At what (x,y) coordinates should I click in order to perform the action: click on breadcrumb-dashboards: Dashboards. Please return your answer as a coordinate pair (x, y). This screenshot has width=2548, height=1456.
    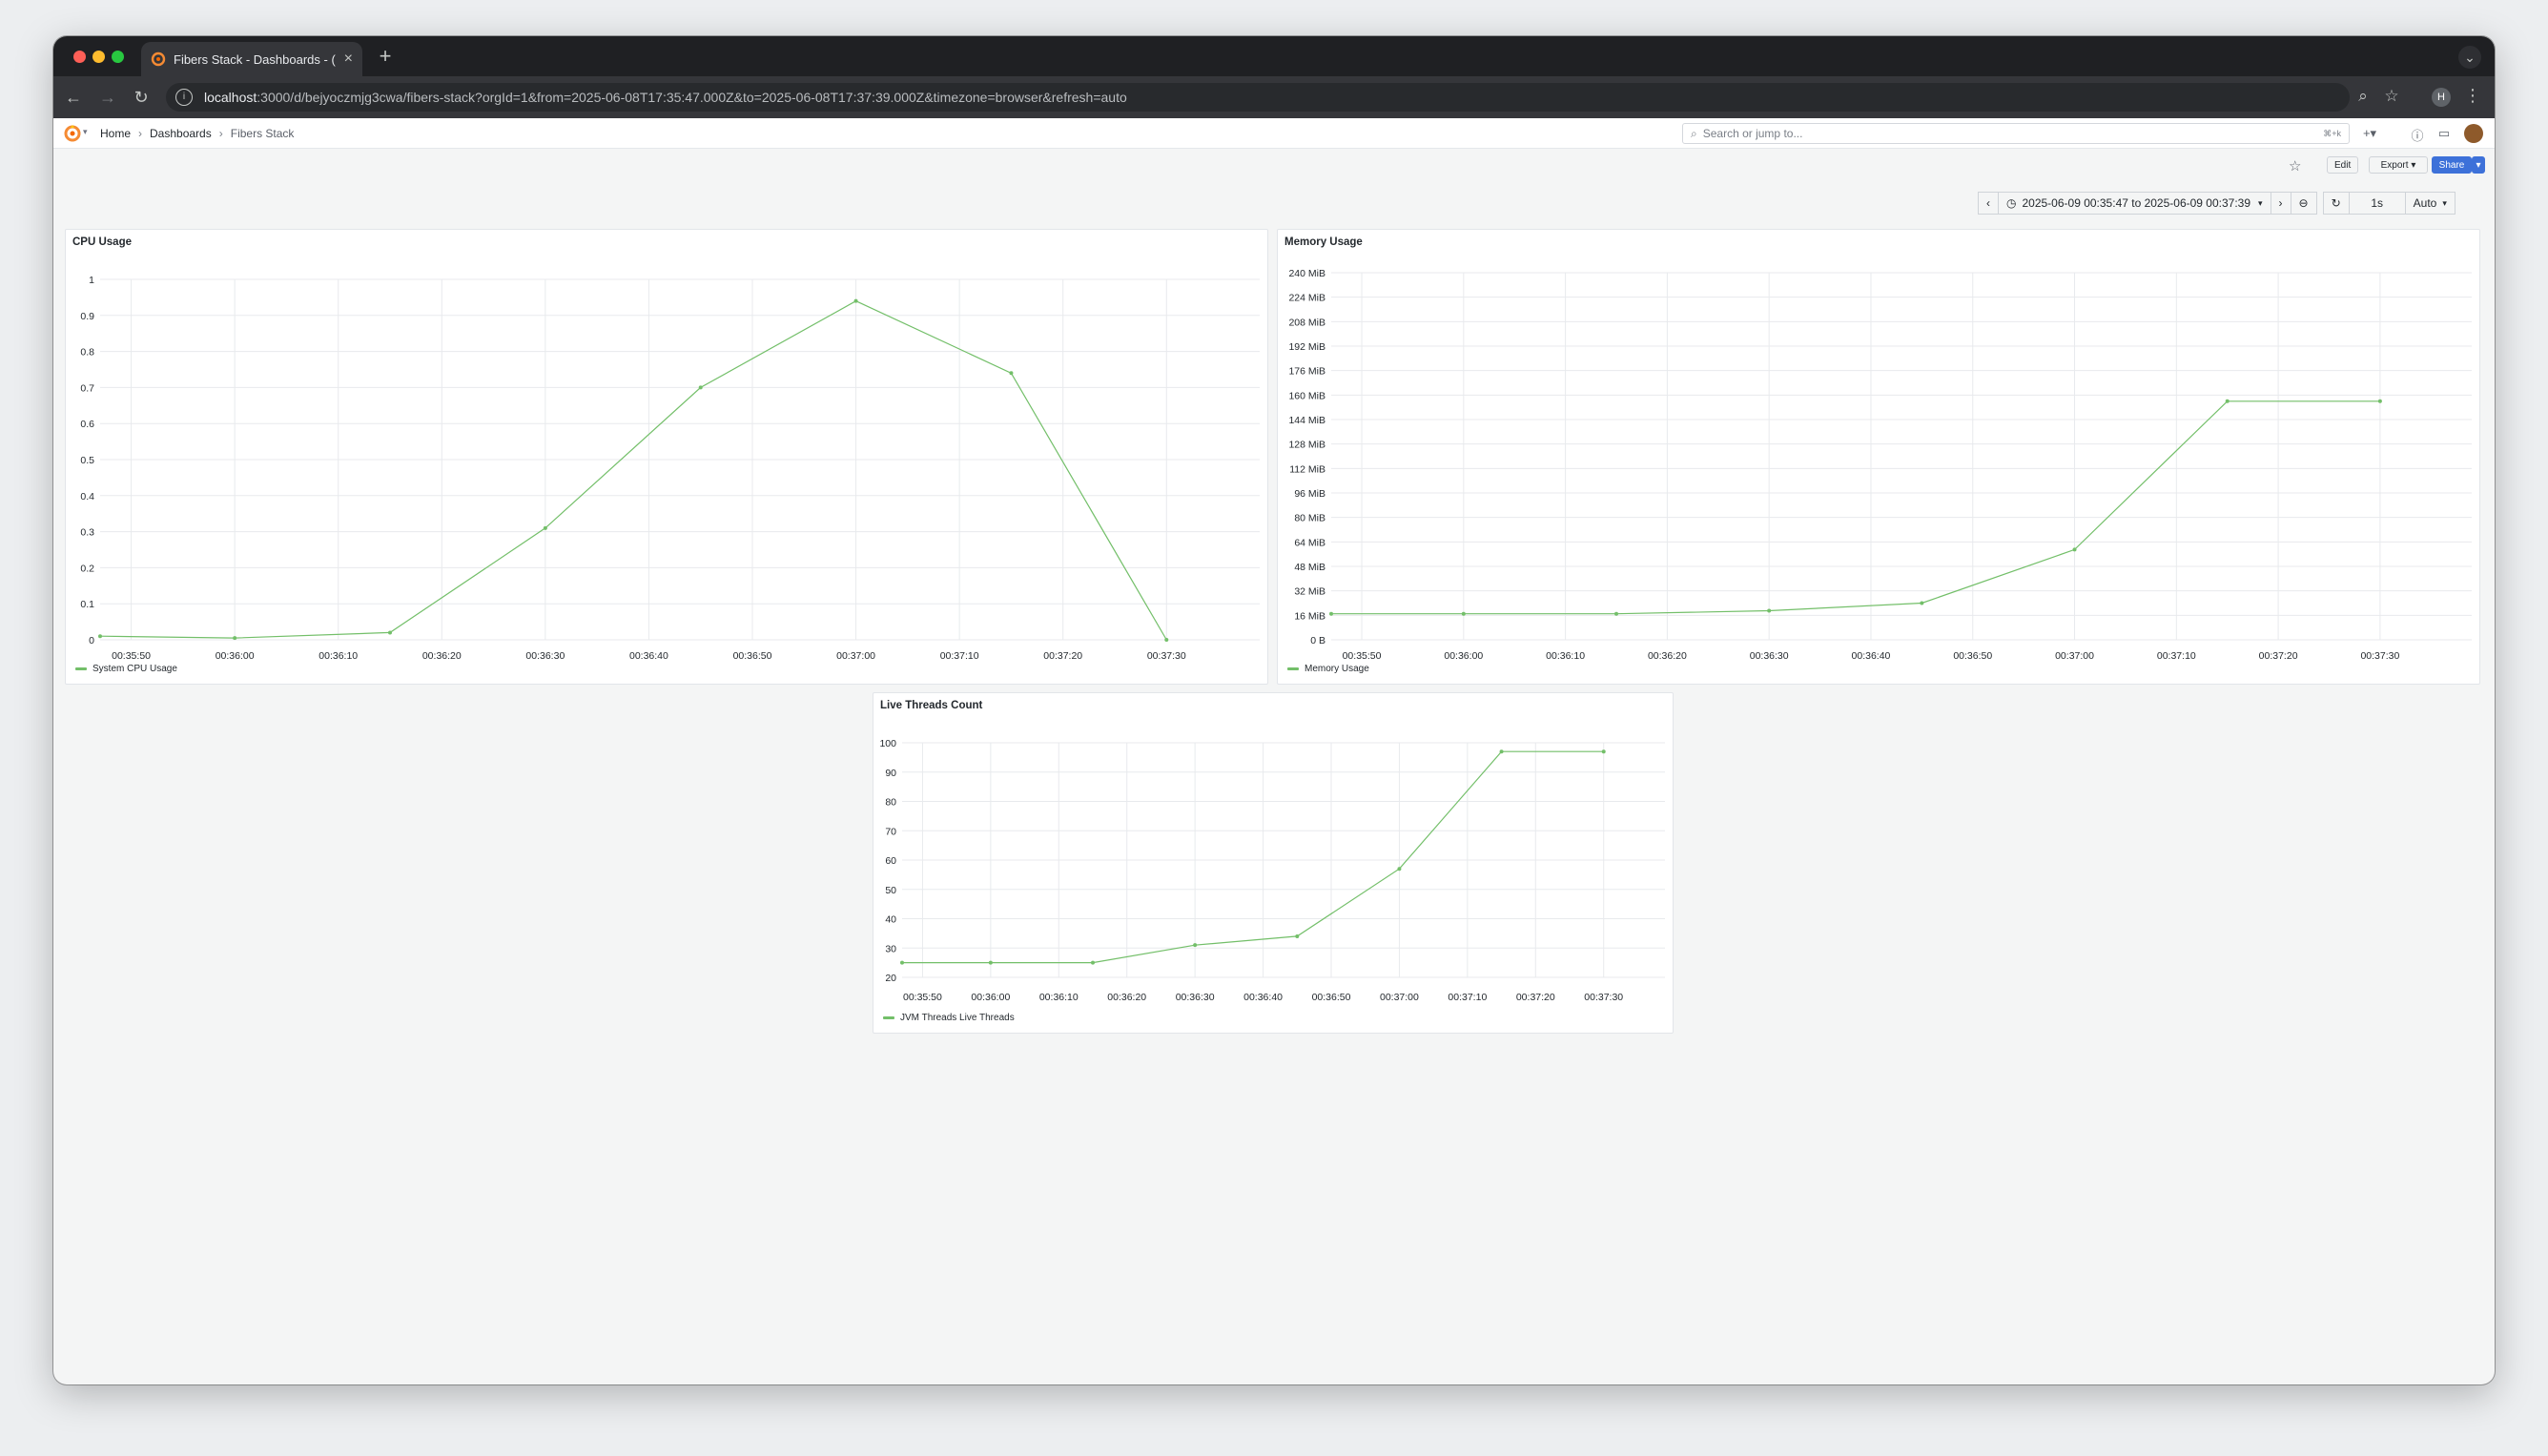
    Looking at the image, I should click on (181, 133).